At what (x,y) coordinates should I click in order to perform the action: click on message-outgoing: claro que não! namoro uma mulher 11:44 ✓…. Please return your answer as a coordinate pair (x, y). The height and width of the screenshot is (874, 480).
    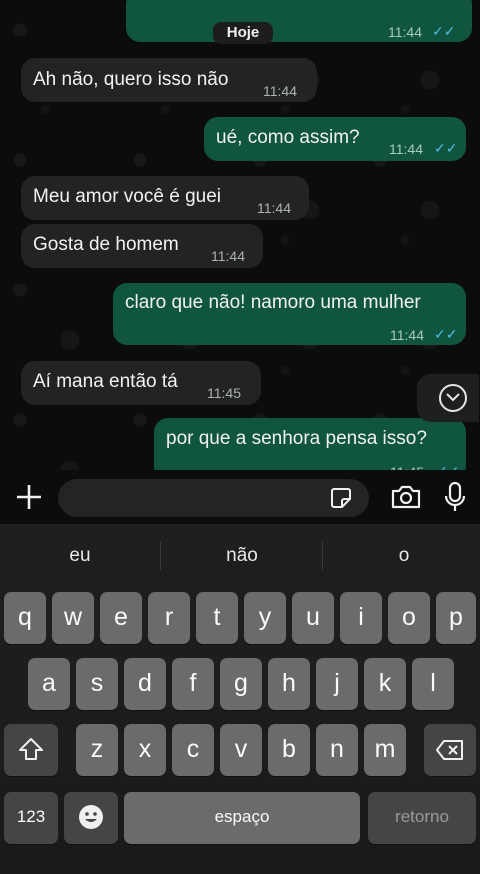
    Looking at the image, I should click on (289, 314).